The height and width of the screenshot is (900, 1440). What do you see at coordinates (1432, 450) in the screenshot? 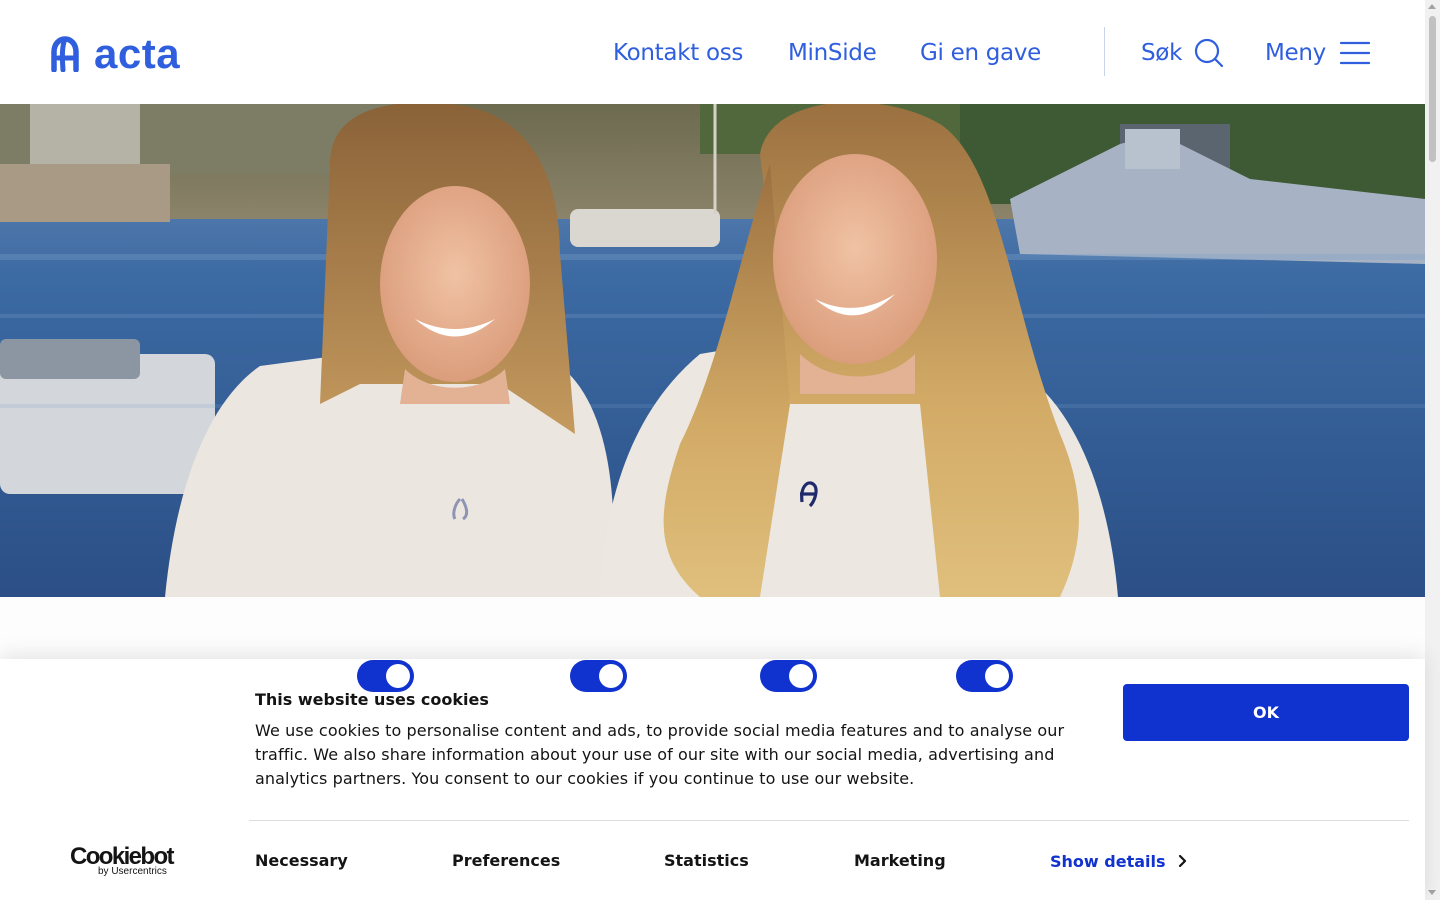
I see `page-scrollbar` at bounding box center [1432, 450].